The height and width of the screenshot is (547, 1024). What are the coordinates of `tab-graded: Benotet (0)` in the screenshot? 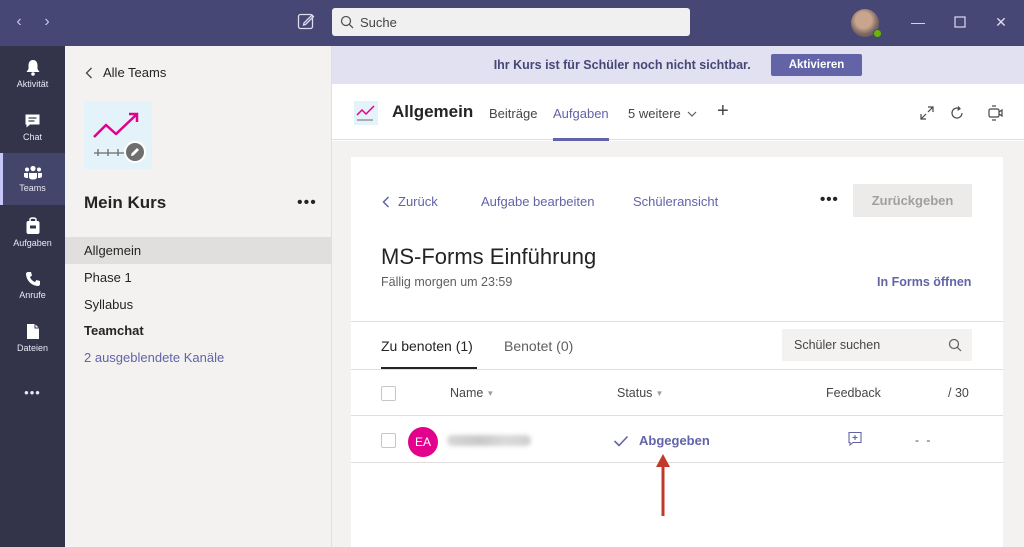 It's located at (538, 346).